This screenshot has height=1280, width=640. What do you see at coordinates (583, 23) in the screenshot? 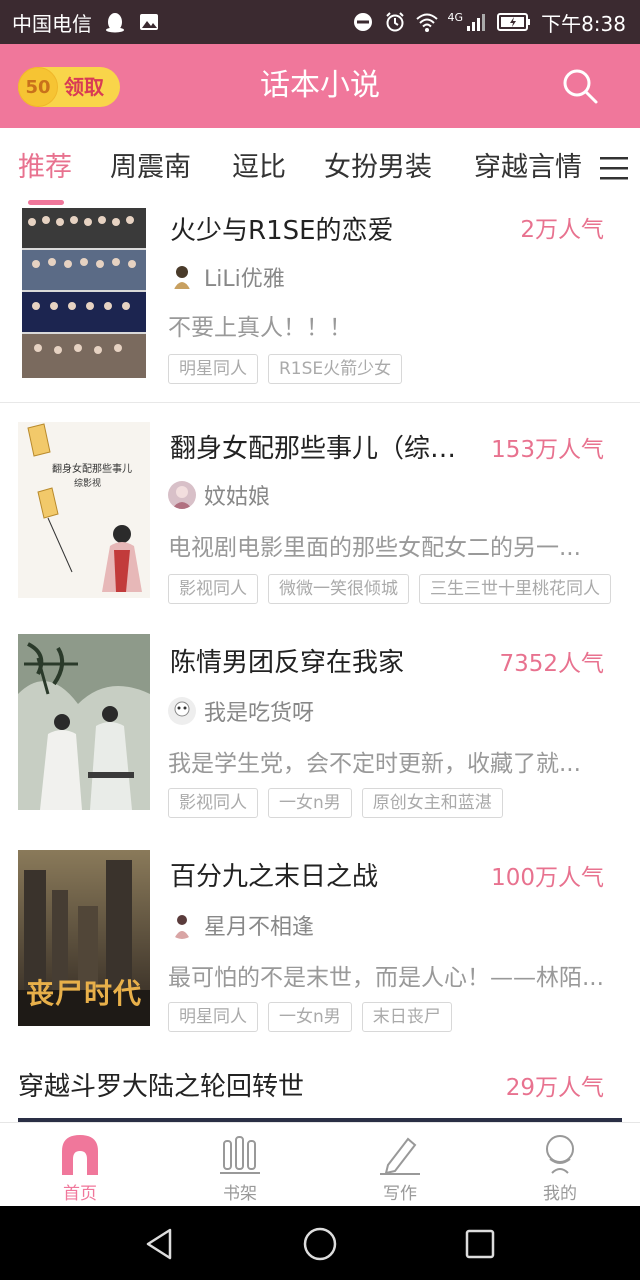
I see `clock-label: 下午8:38` at bounding box center [583, 23].